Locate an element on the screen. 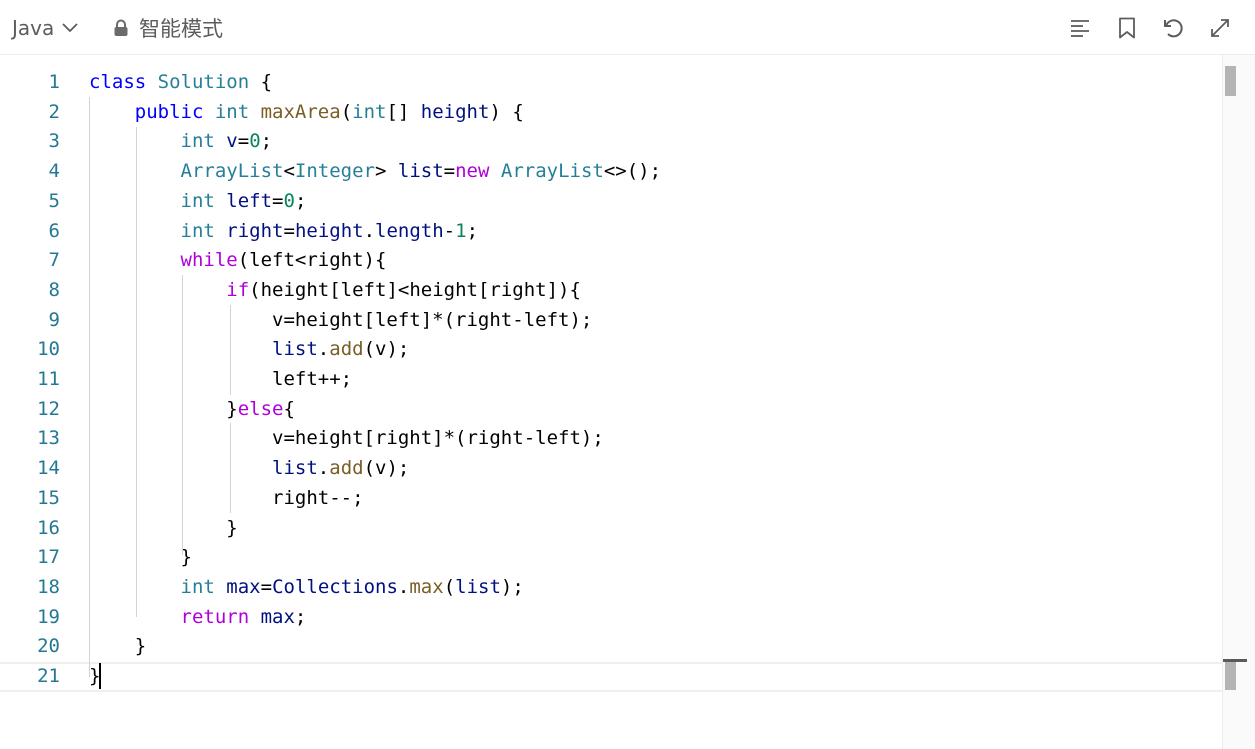 This screenshot has width=1255, height=749. undo-icon is located at coordinates (1173, 28).